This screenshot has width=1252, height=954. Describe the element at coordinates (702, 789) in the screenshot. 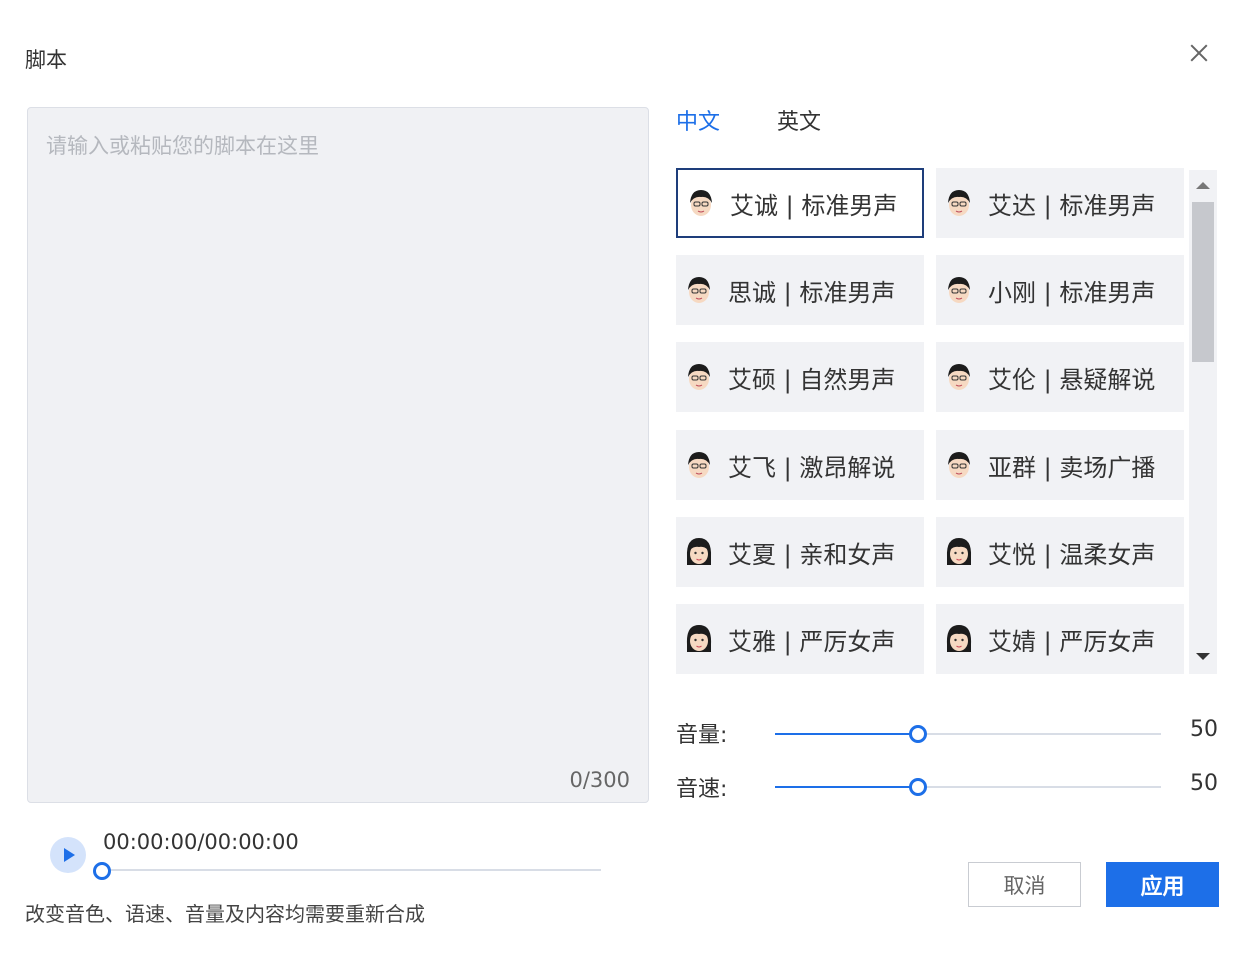

I see `speed-label: 音速:` at that location.